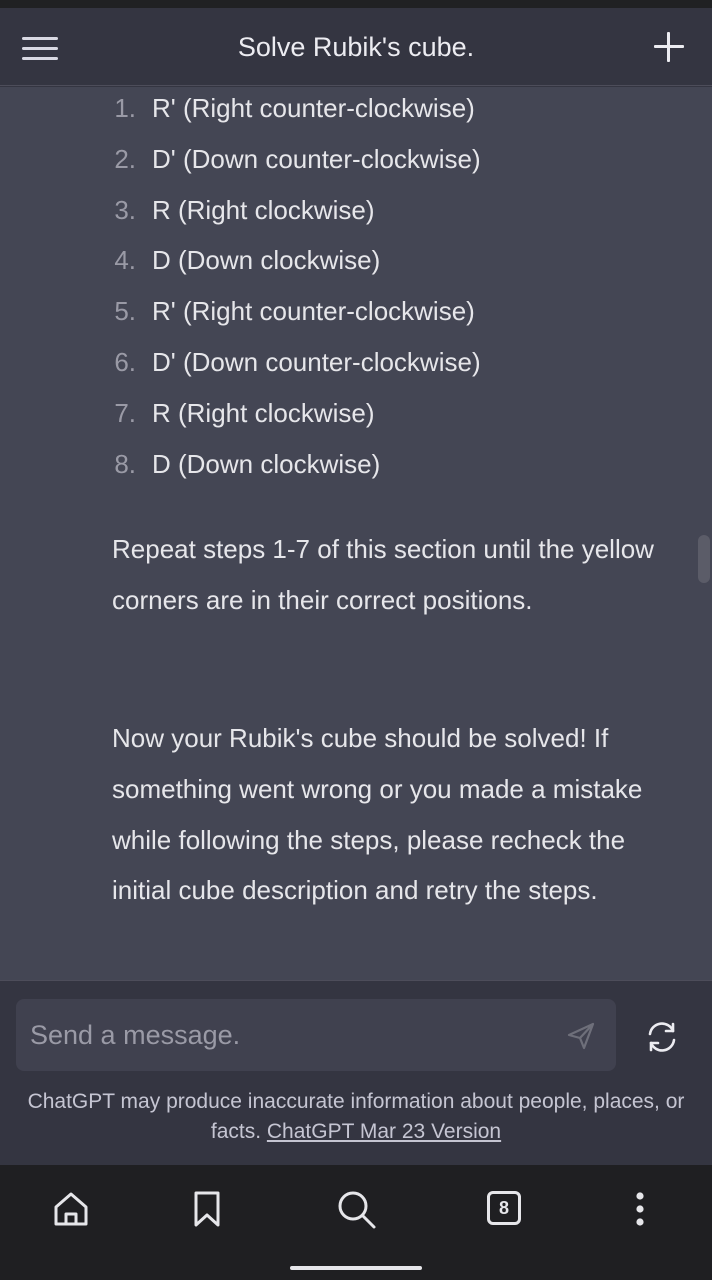 The image size is (712, 1280). Describe the element at coordinates (125, 361) in the screenshot. I see `step-number: 6.` at that location.